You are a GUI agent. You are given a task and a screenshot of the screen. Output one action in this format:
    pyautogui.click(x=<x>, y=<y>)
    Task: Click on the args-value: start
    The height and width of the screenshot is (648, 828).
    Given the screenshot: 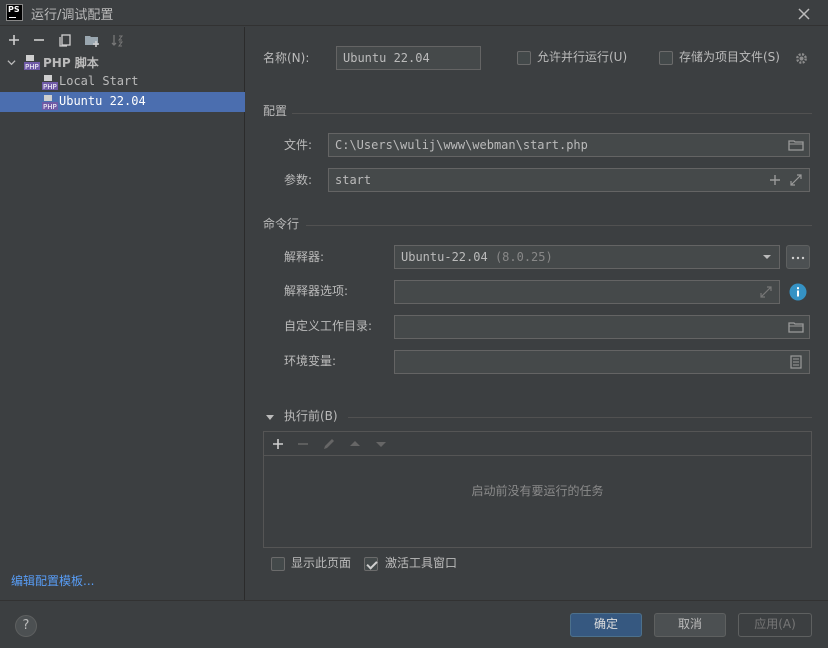 What is the action you would take?
    pyautogui.click(x=353, y=180)
    